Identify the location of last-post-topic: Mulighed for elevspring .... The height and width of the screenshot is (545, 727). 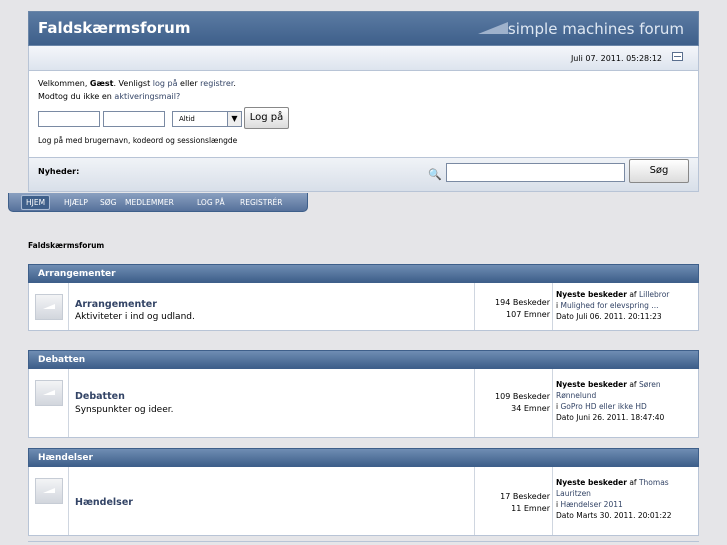
(609, 305).